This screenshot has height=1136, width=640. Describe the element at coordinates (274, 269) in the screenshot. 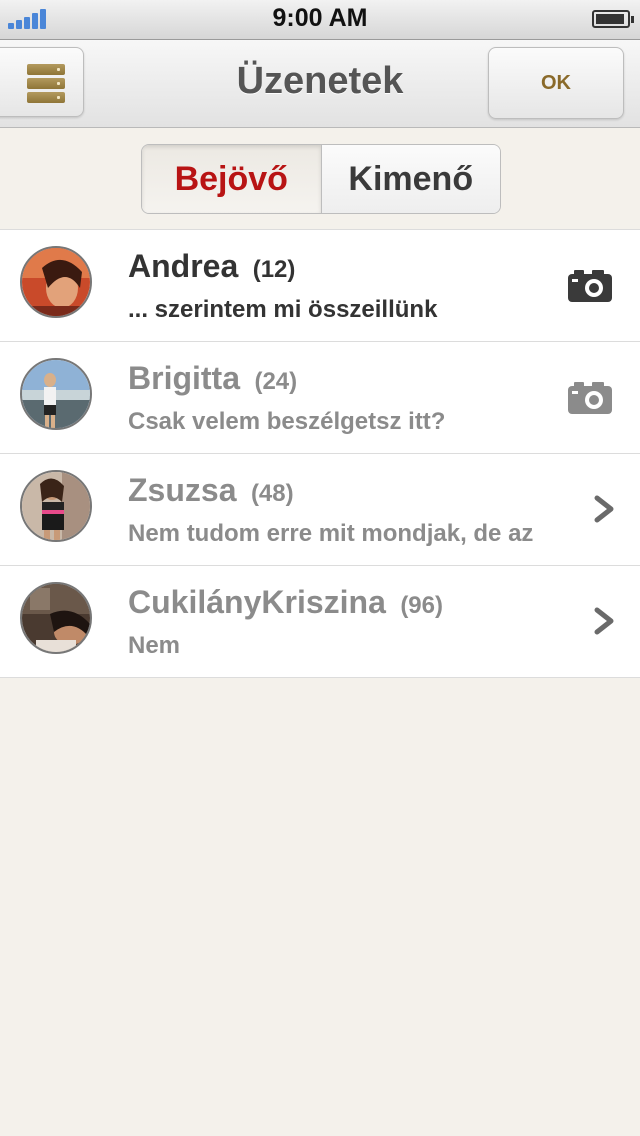

I see `message-count: (12)` at that location.